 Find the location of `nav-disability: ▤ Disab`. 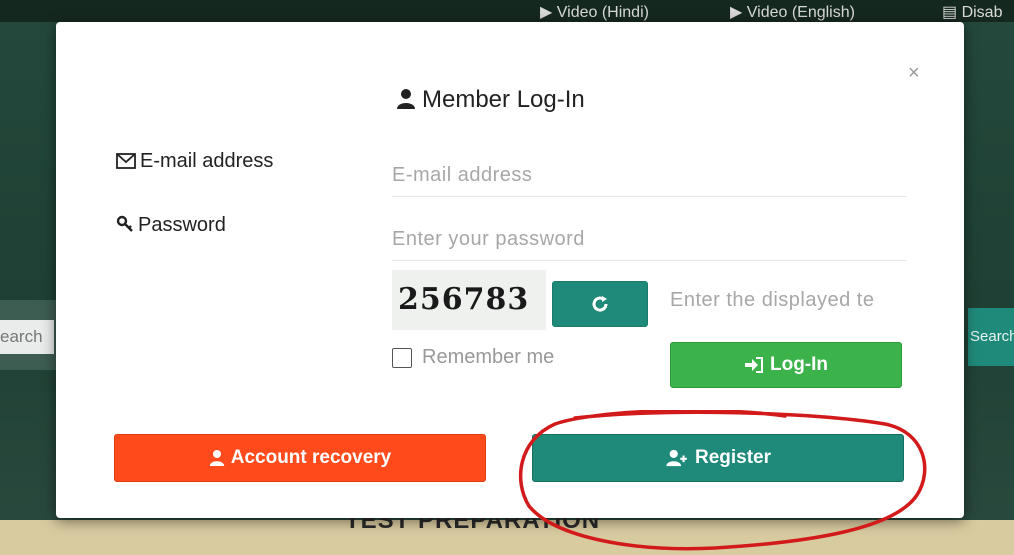

nav-disability: ▤ Disab is located at coordinates (972, 12).